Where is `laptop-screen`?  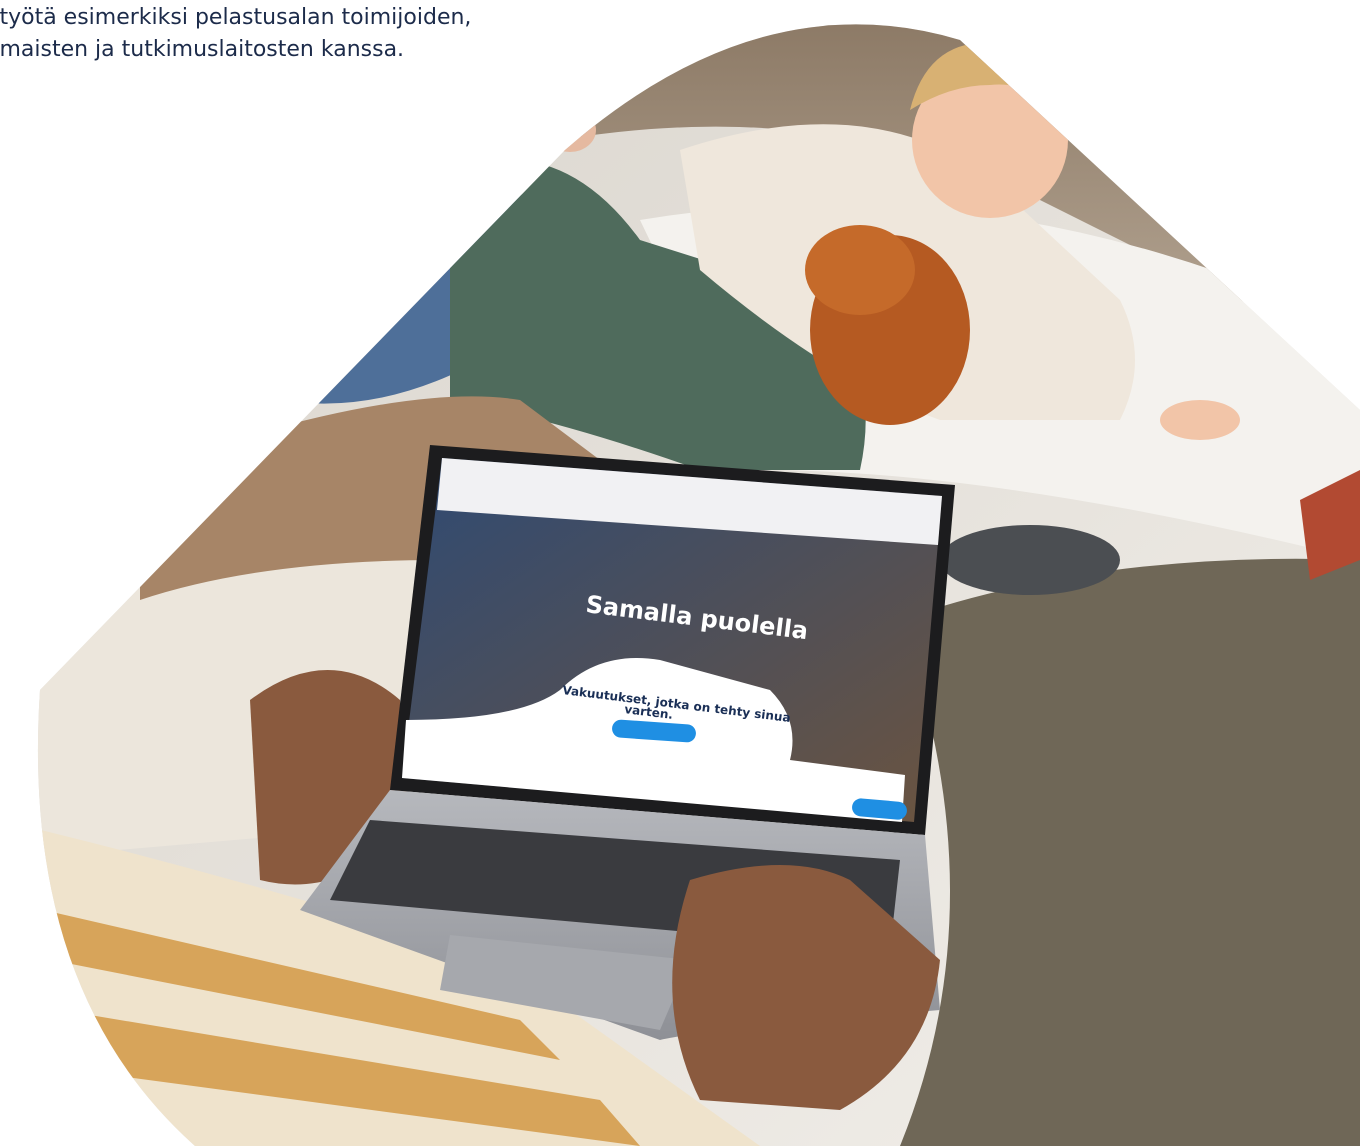 laptop-screen is located at coordinates (672, 640).